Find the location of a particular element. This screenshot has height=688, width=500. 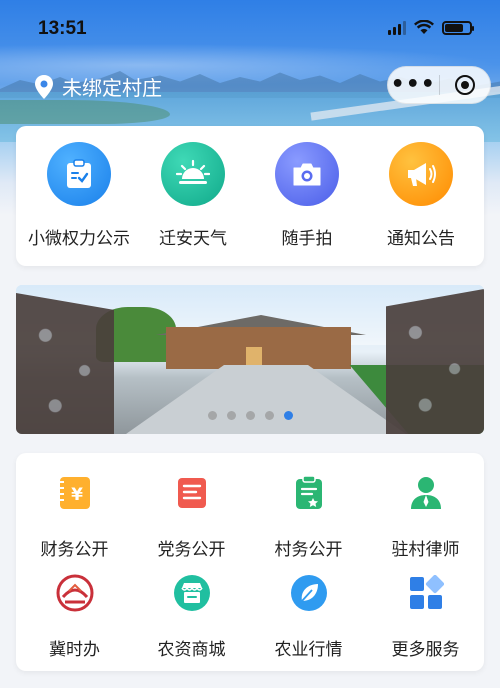

camera-icon is located at coordinates (307, 174).